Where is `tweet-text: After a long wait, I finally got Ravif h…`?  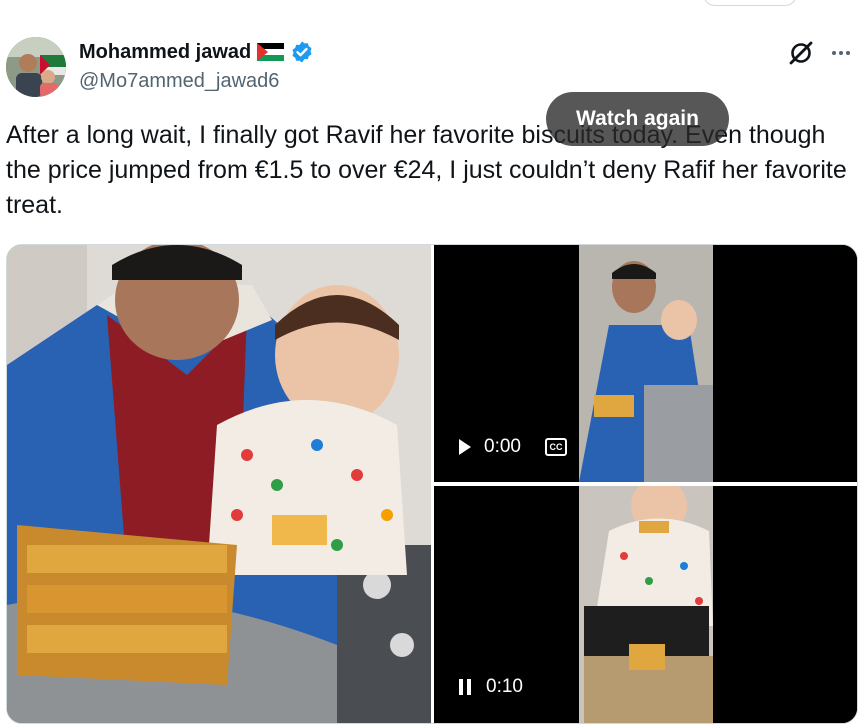
tweet-text: After a long wait, I finally got Ravif h… is located at coordinates (426, 170).